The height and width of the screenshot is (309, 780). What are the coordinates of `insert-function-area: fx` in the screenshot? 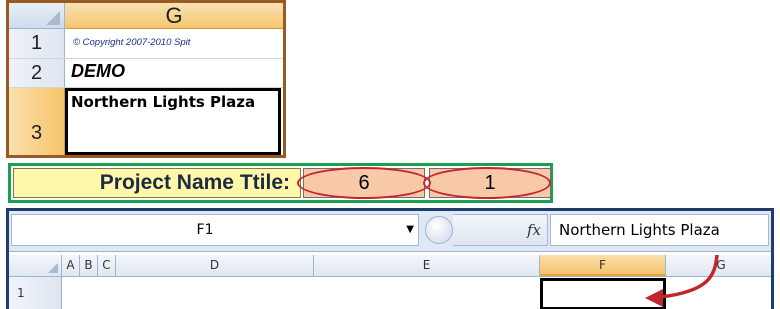 It's located at (500, 230).